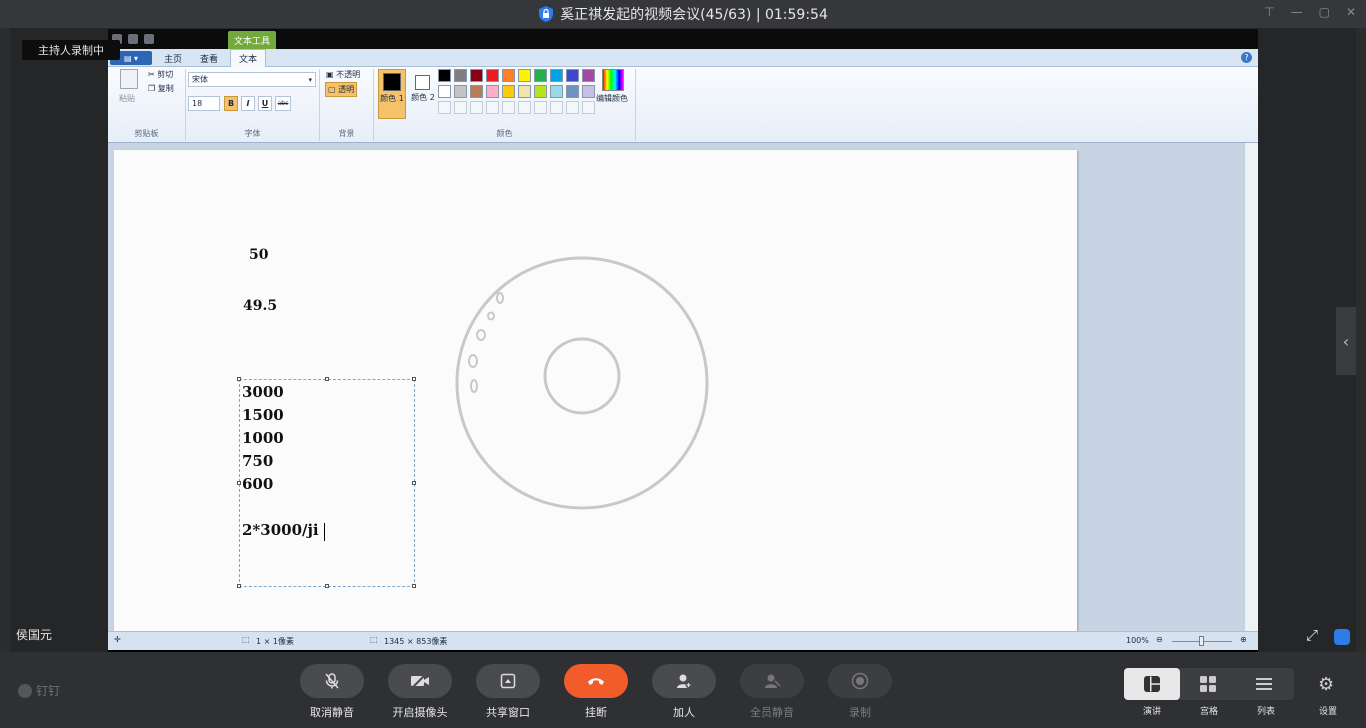 This screenshot has height=728, width=1366. I want to click on participant-name: 侯国元, so click(34, 635).